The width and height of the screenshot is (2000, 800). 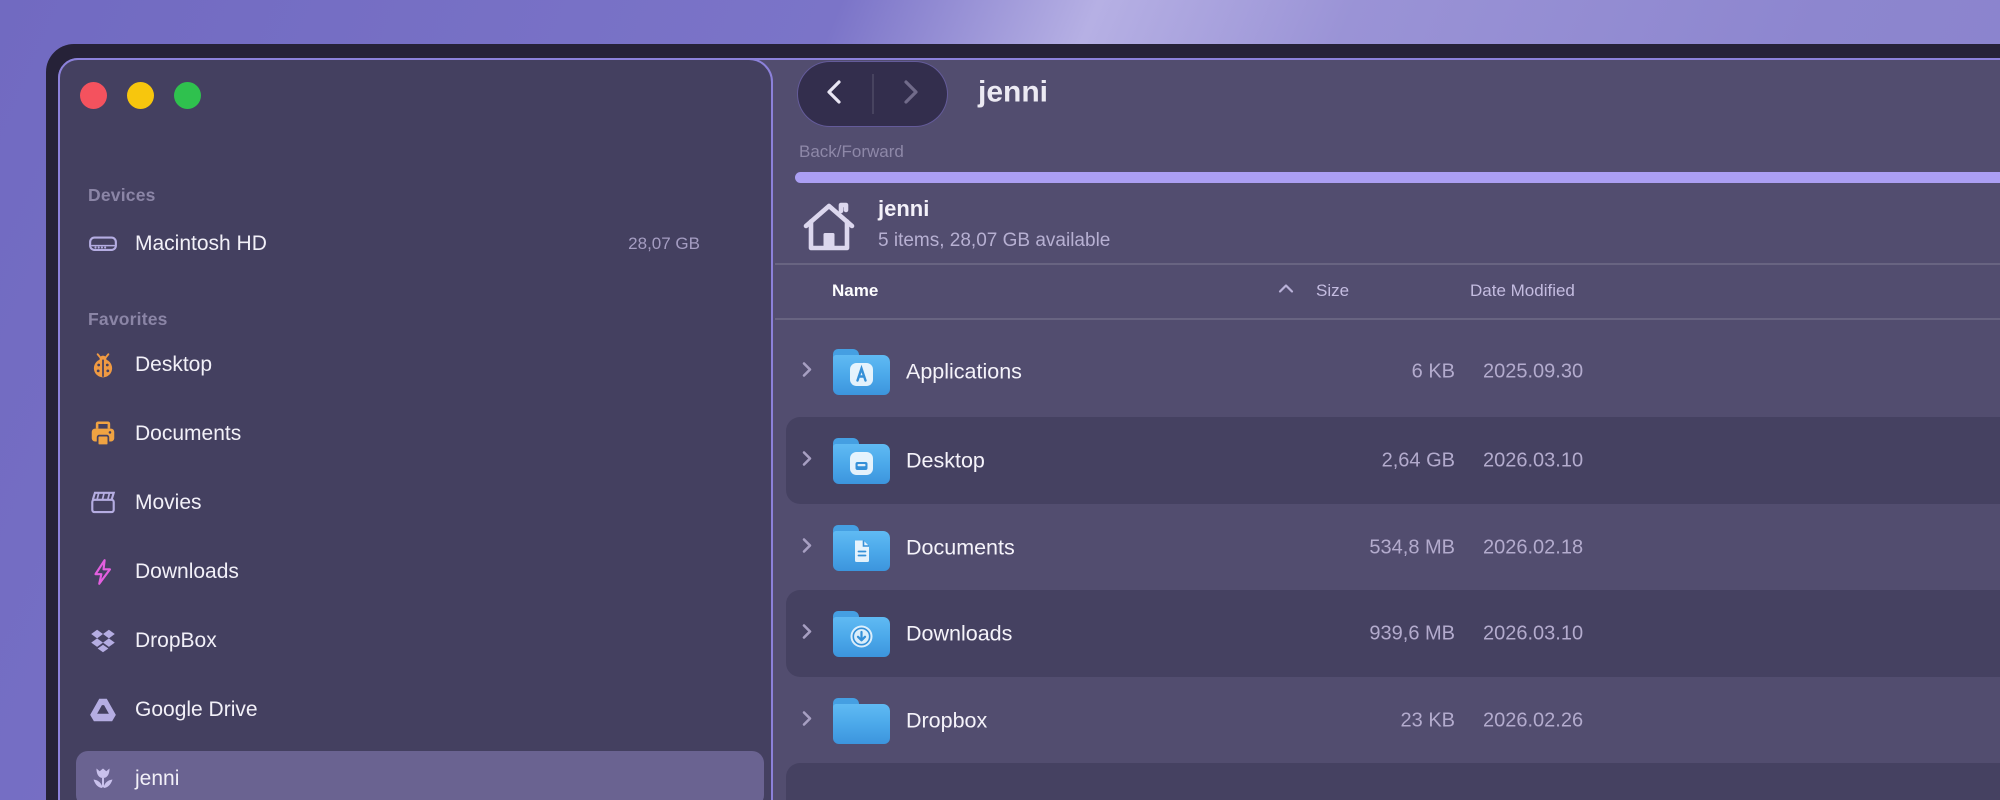 I want to click on file-name: Documents, so click(x=960, y=547).